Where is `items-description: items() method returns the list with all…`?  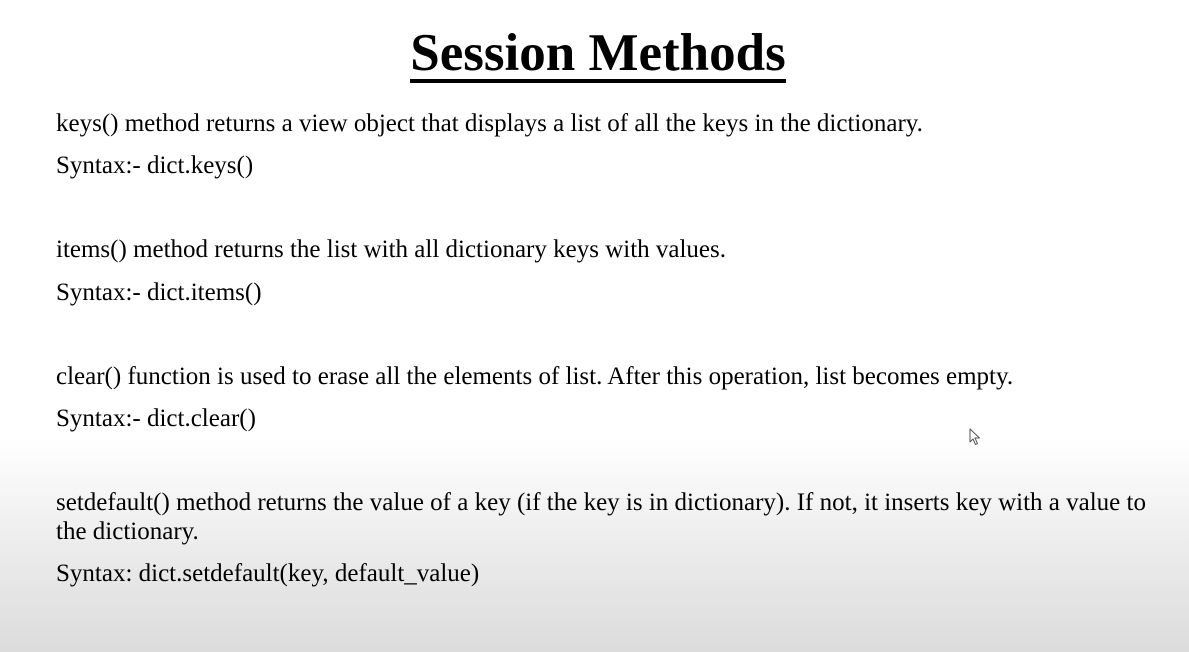 items-description: items() method returns the list with all… is located at coordinates (391, 249).